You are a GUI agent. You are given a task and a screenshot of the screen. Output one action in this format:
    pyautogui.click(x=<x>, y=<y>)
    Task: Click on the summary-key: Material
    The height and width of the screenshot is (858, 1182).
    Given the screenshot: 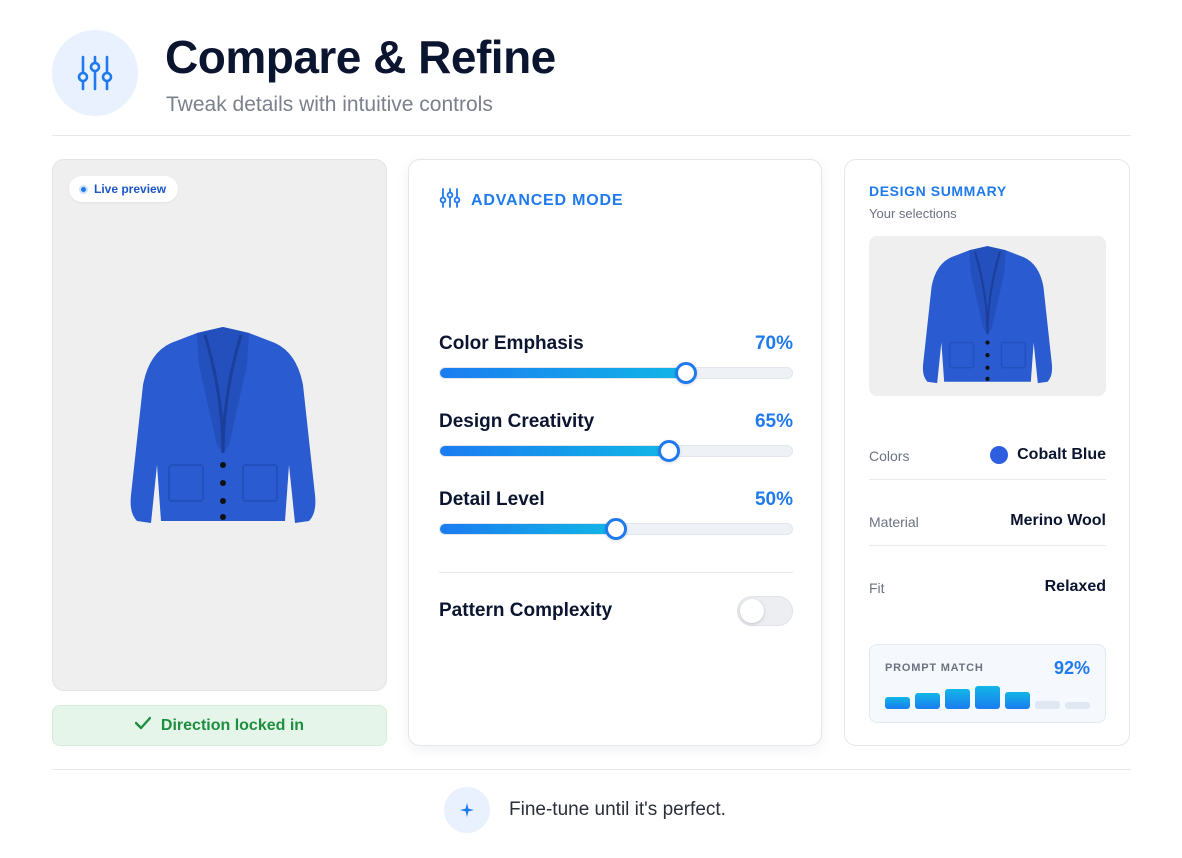 What is the action you would take?
    pyautogui.click(x=894, y=522)
    